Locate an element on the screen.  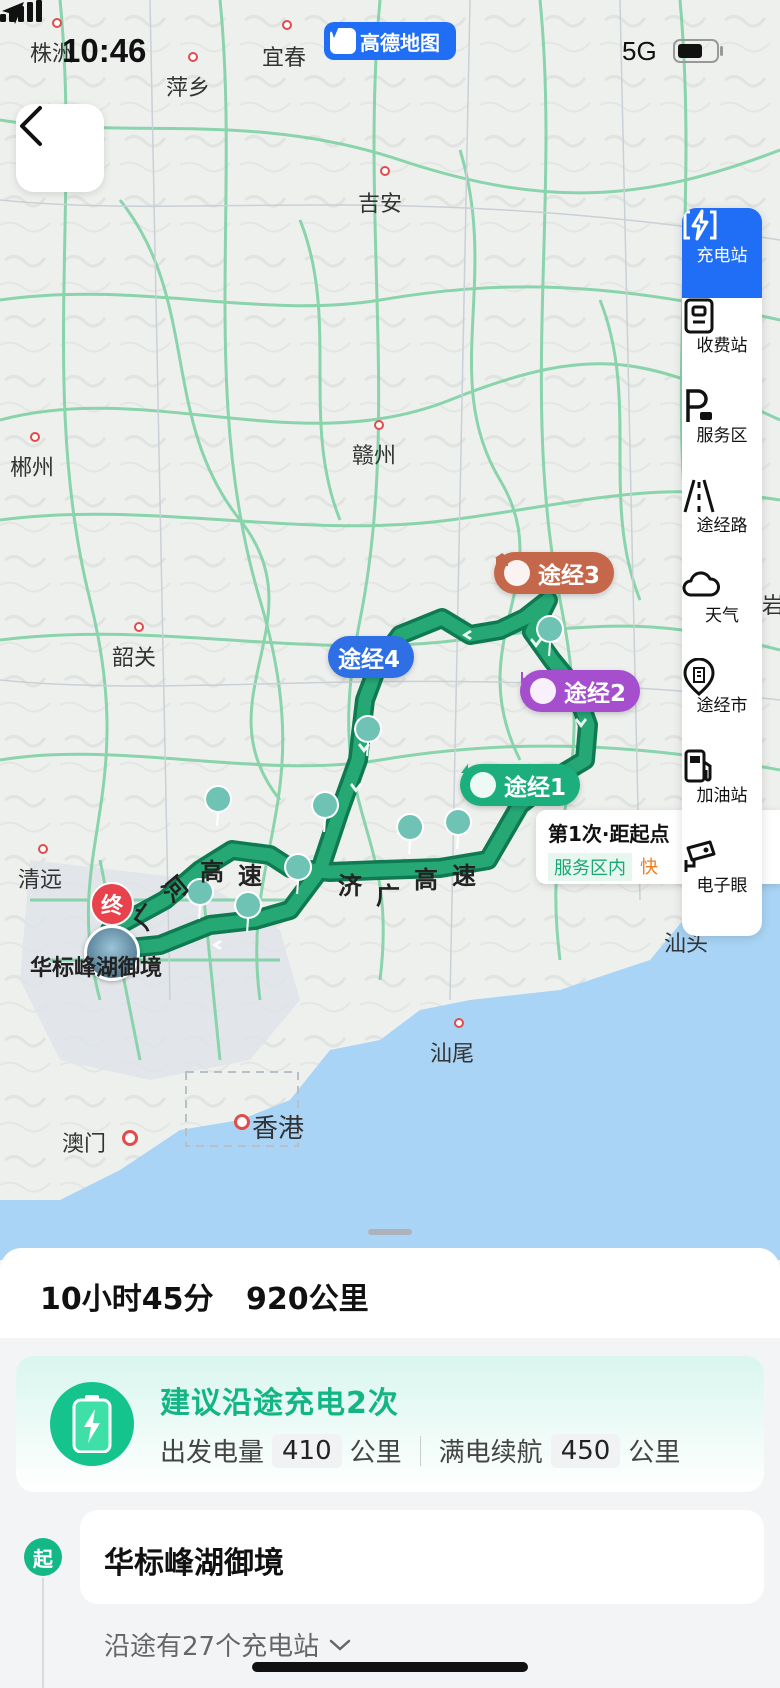
status-bar: 10:46 高德地图 5G is located at coordinates (390, 50).